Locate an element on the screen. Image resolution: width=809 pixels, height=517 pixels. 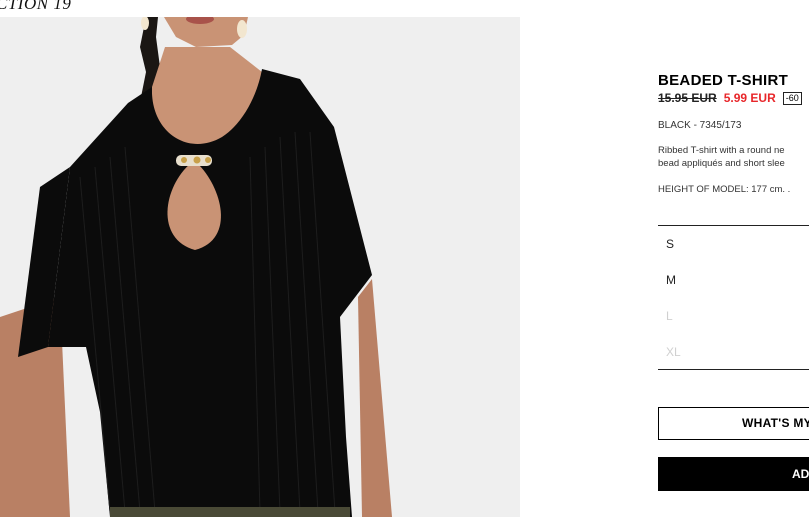
description-line: Ribbed T-shirt with a round ne is located at coordinates (721, 150).